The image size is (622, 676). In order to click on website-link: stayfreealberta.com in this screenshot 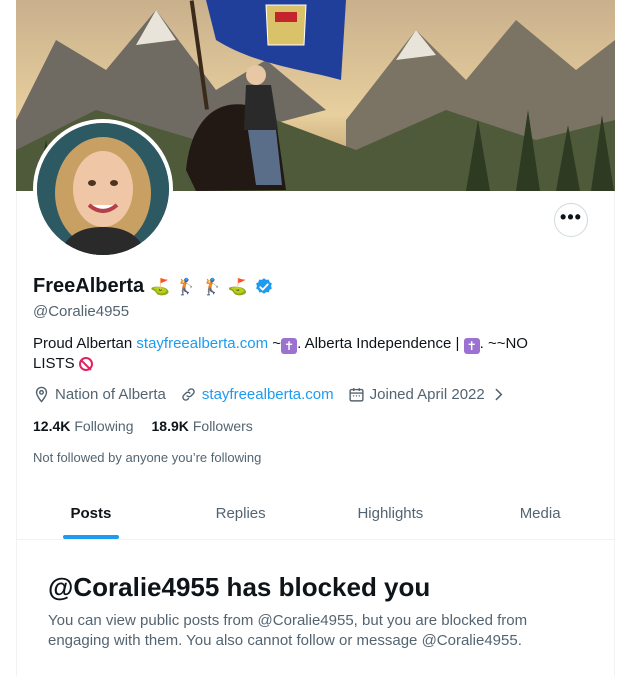, I will do `click(268, 394)`.